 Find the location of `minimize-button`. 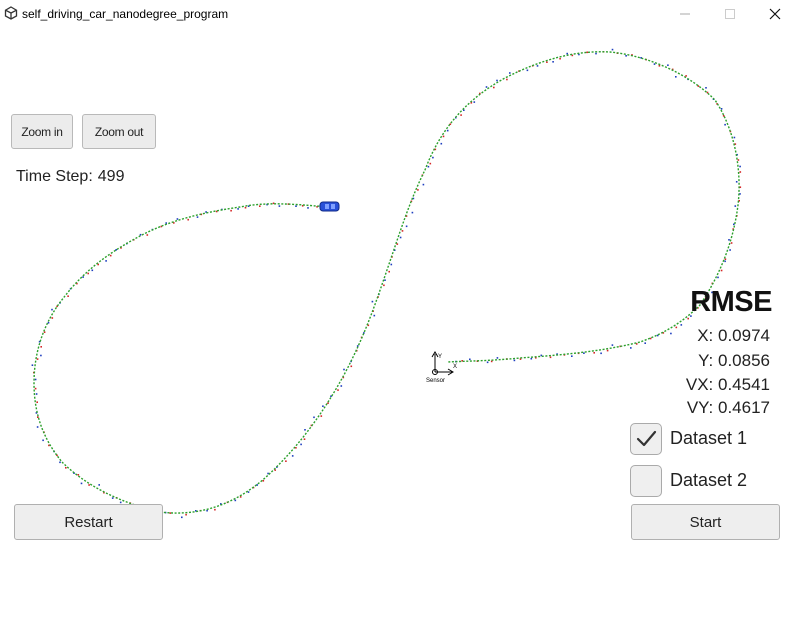

minimize-button is located at coordinates (685, 14).